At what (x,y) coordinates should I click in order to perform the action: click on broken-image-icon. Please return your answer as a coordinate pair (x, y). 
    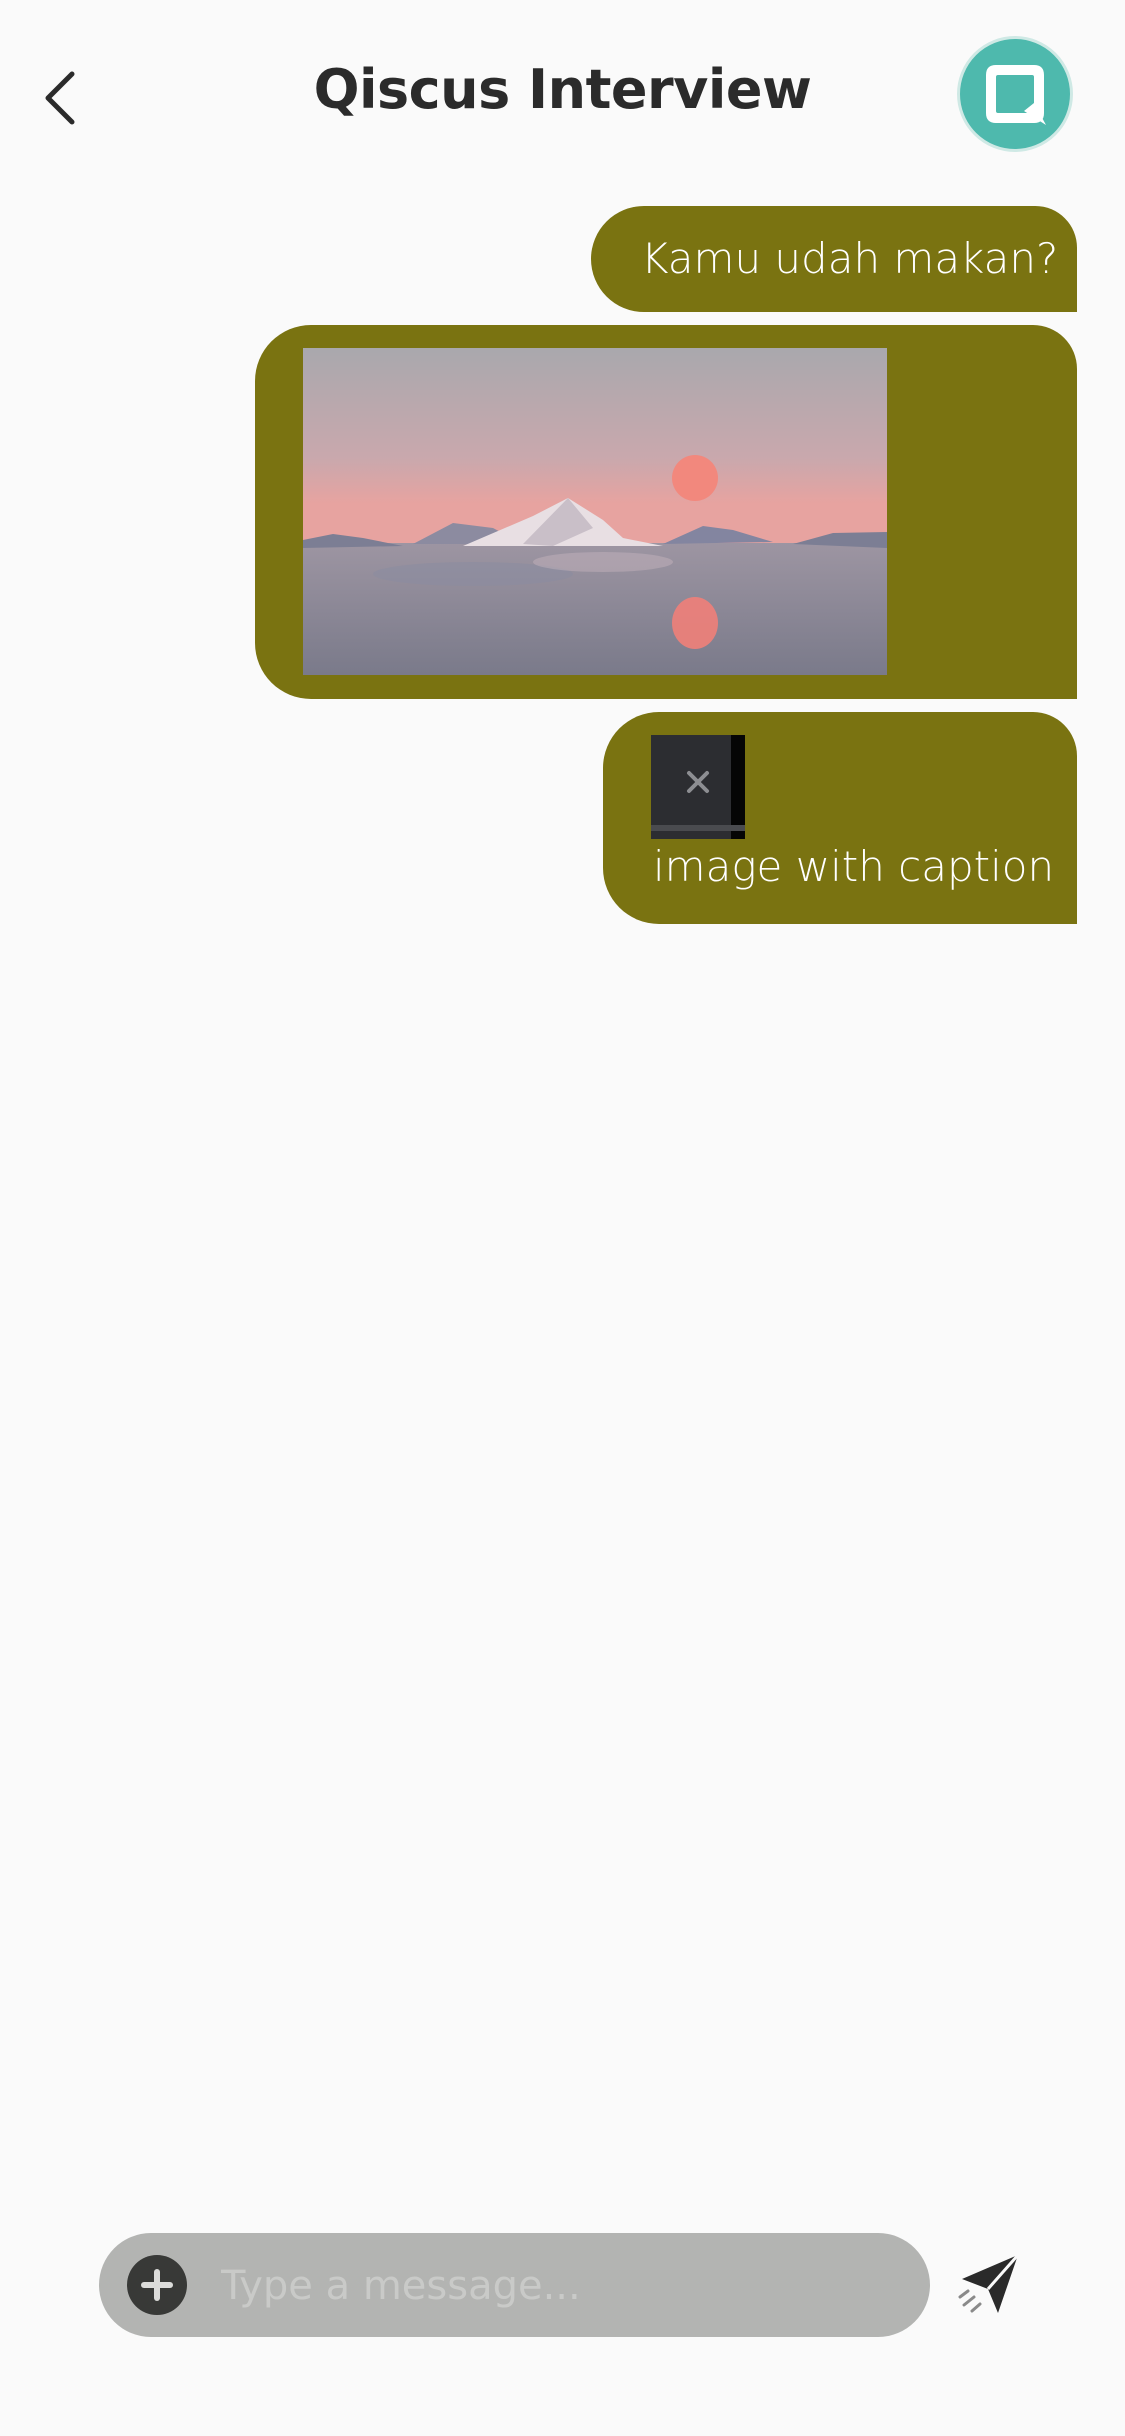
    Looking at the image, I should click on (698, 787).